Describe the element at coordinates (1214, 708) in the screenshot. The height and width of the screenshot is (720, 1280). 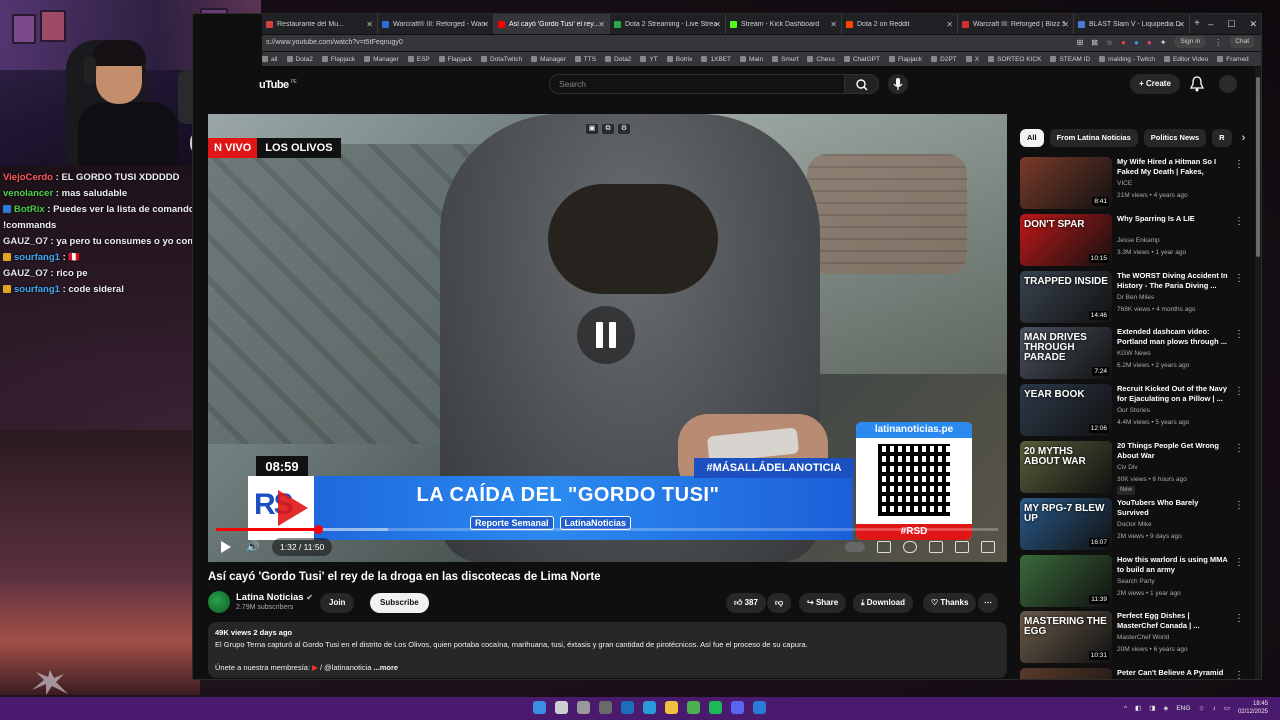
I see `speaker-icon: ♪` at that location.